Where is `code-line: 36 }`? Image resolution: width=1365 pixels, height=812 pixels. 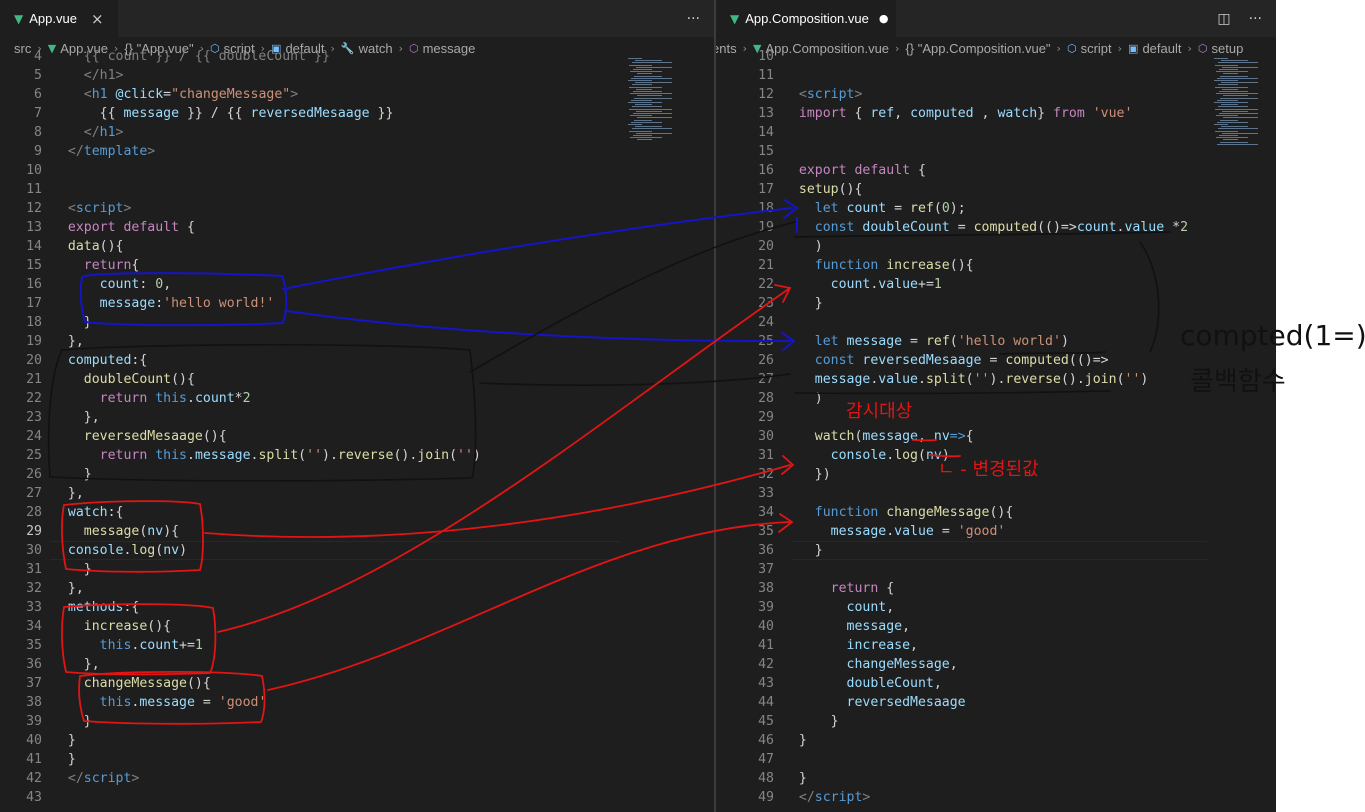
code-line: 36 } is located at coordinates (996, 550).